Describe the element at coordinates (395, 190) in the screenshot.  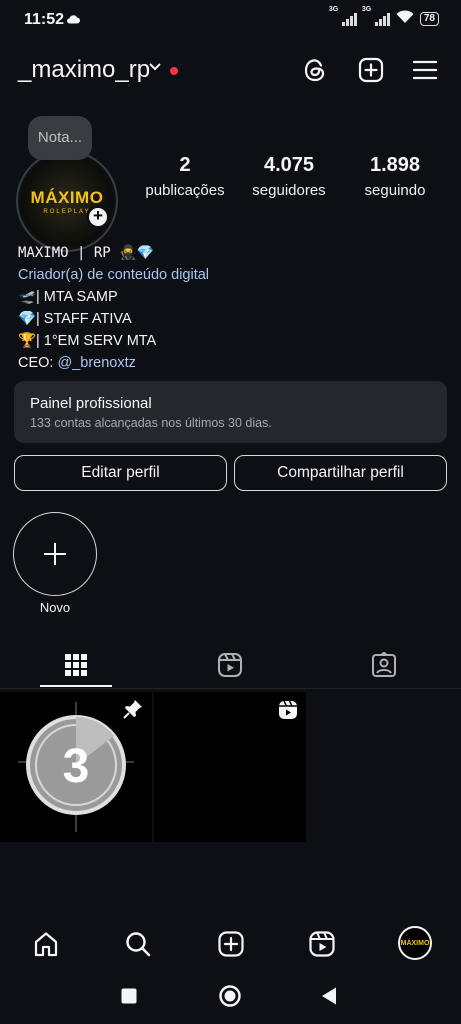
I see `stat-following-label: seguindo` at that location.